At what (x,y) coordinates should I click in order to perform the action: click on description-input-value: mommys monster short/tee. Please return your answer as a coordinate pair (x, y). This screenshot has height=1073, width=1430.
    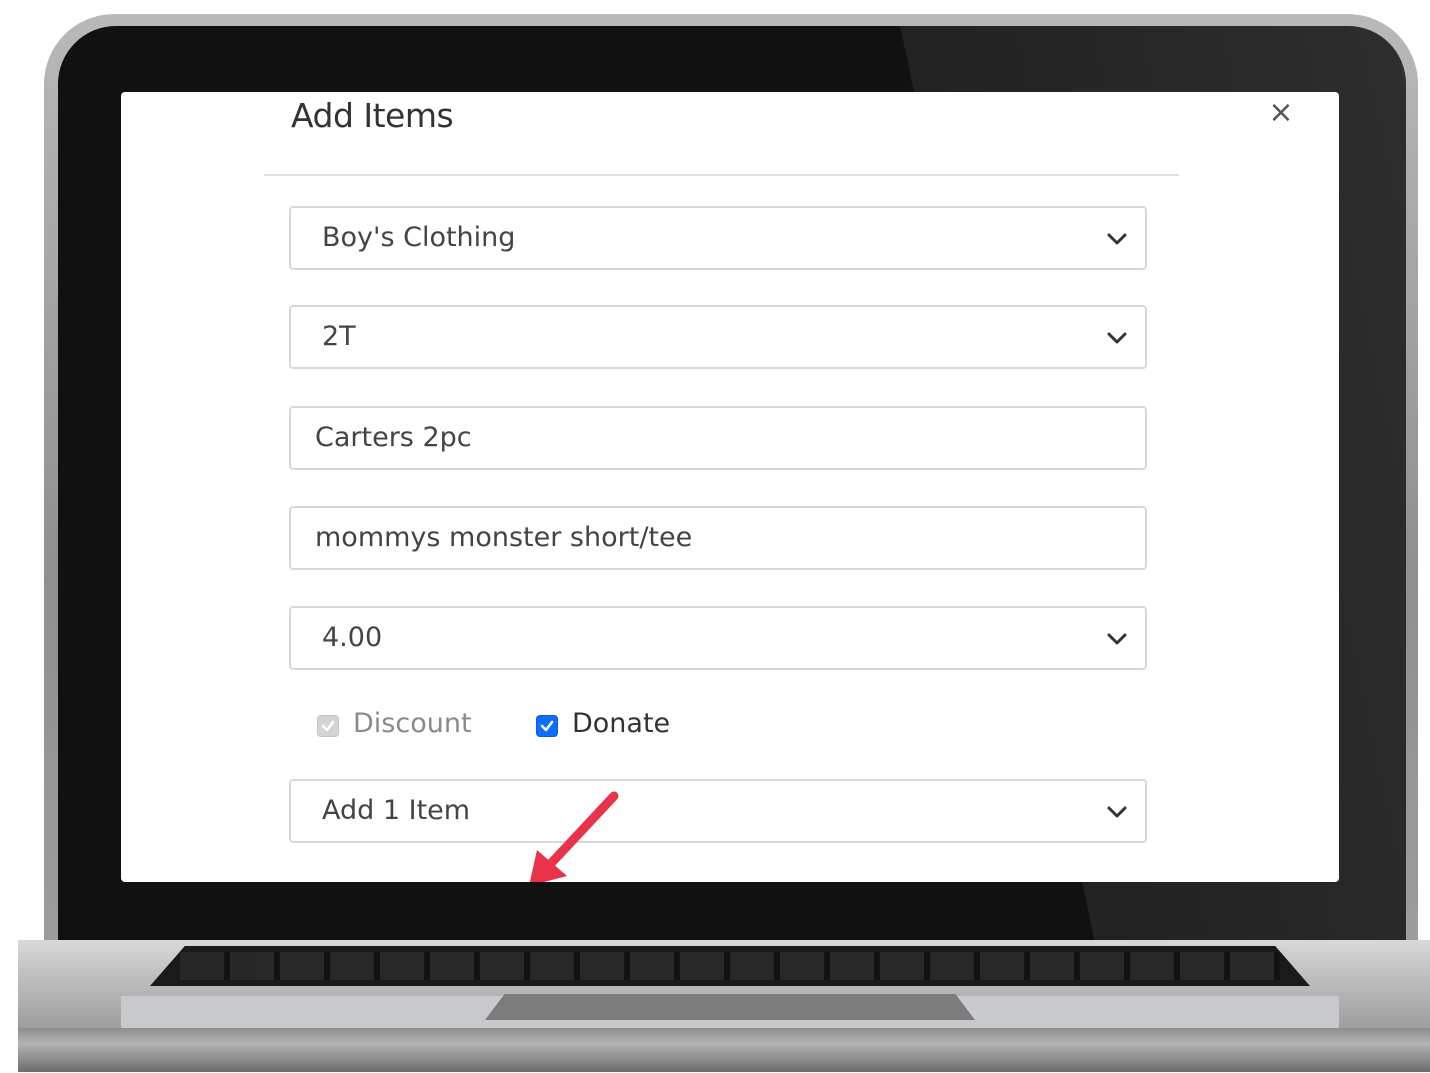
    Looking at the image, I should click on (504, 537).